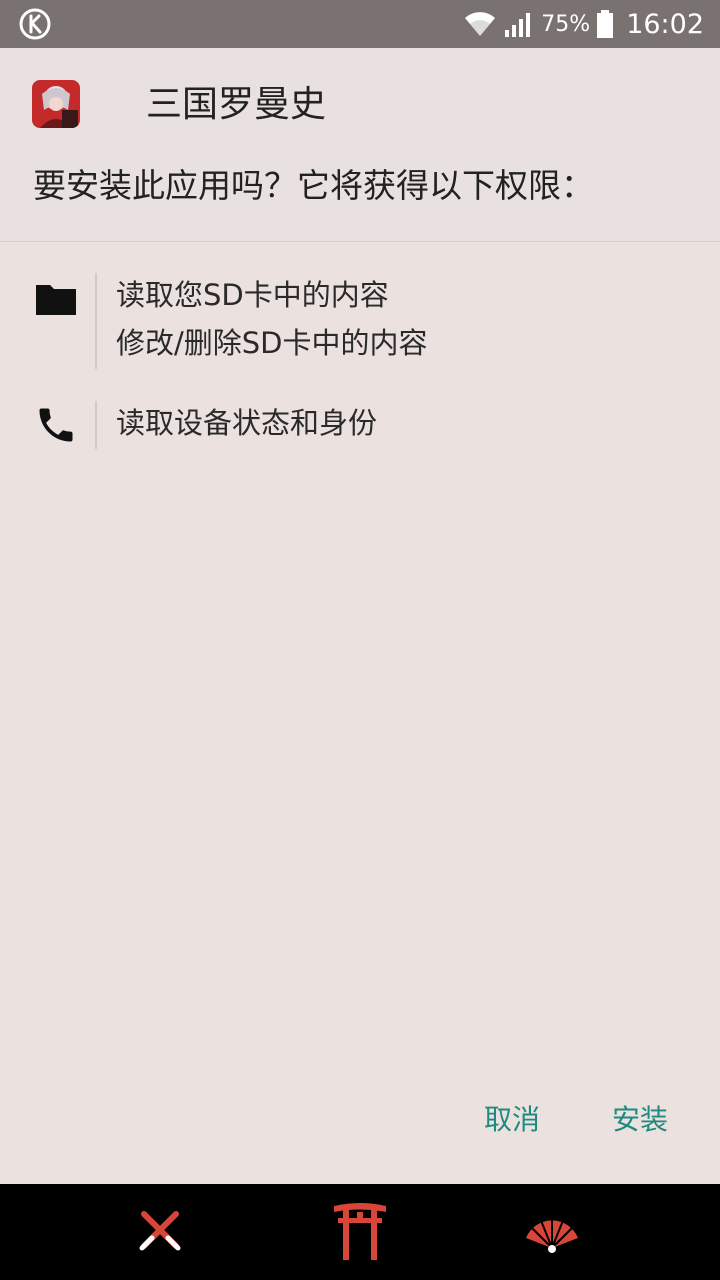 Image resolution: width=720 pixels, height=1280 pixels. What do you see at coordinates (552, 1229) in the screenshot?
I see `folding-fan-icon` at bounding box center [552, 1229].